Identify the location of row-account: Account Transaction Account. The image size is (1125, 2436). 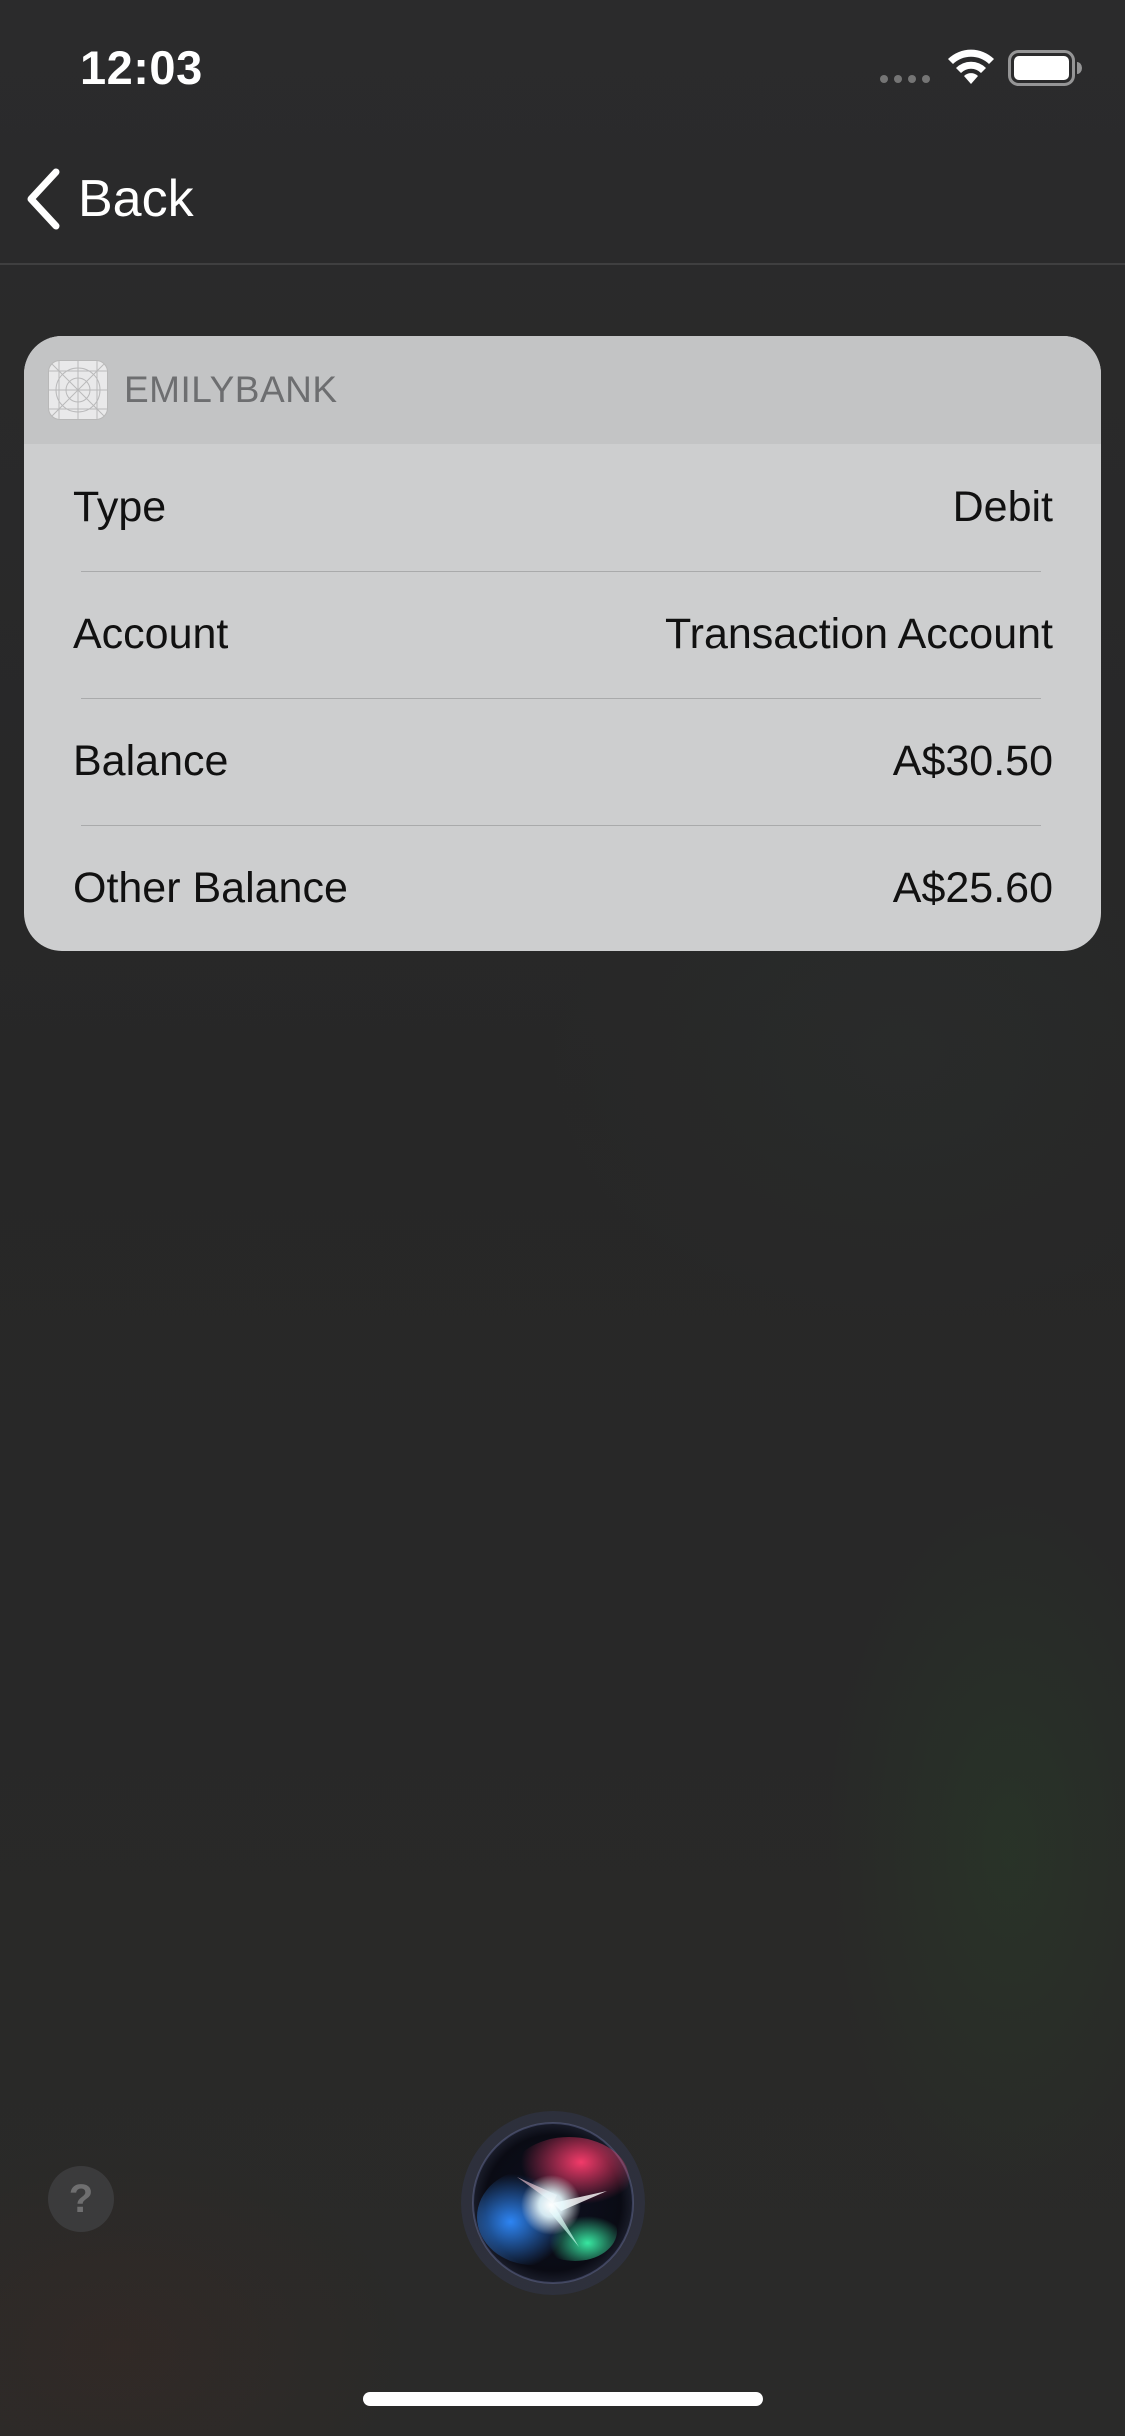
(562, 634).